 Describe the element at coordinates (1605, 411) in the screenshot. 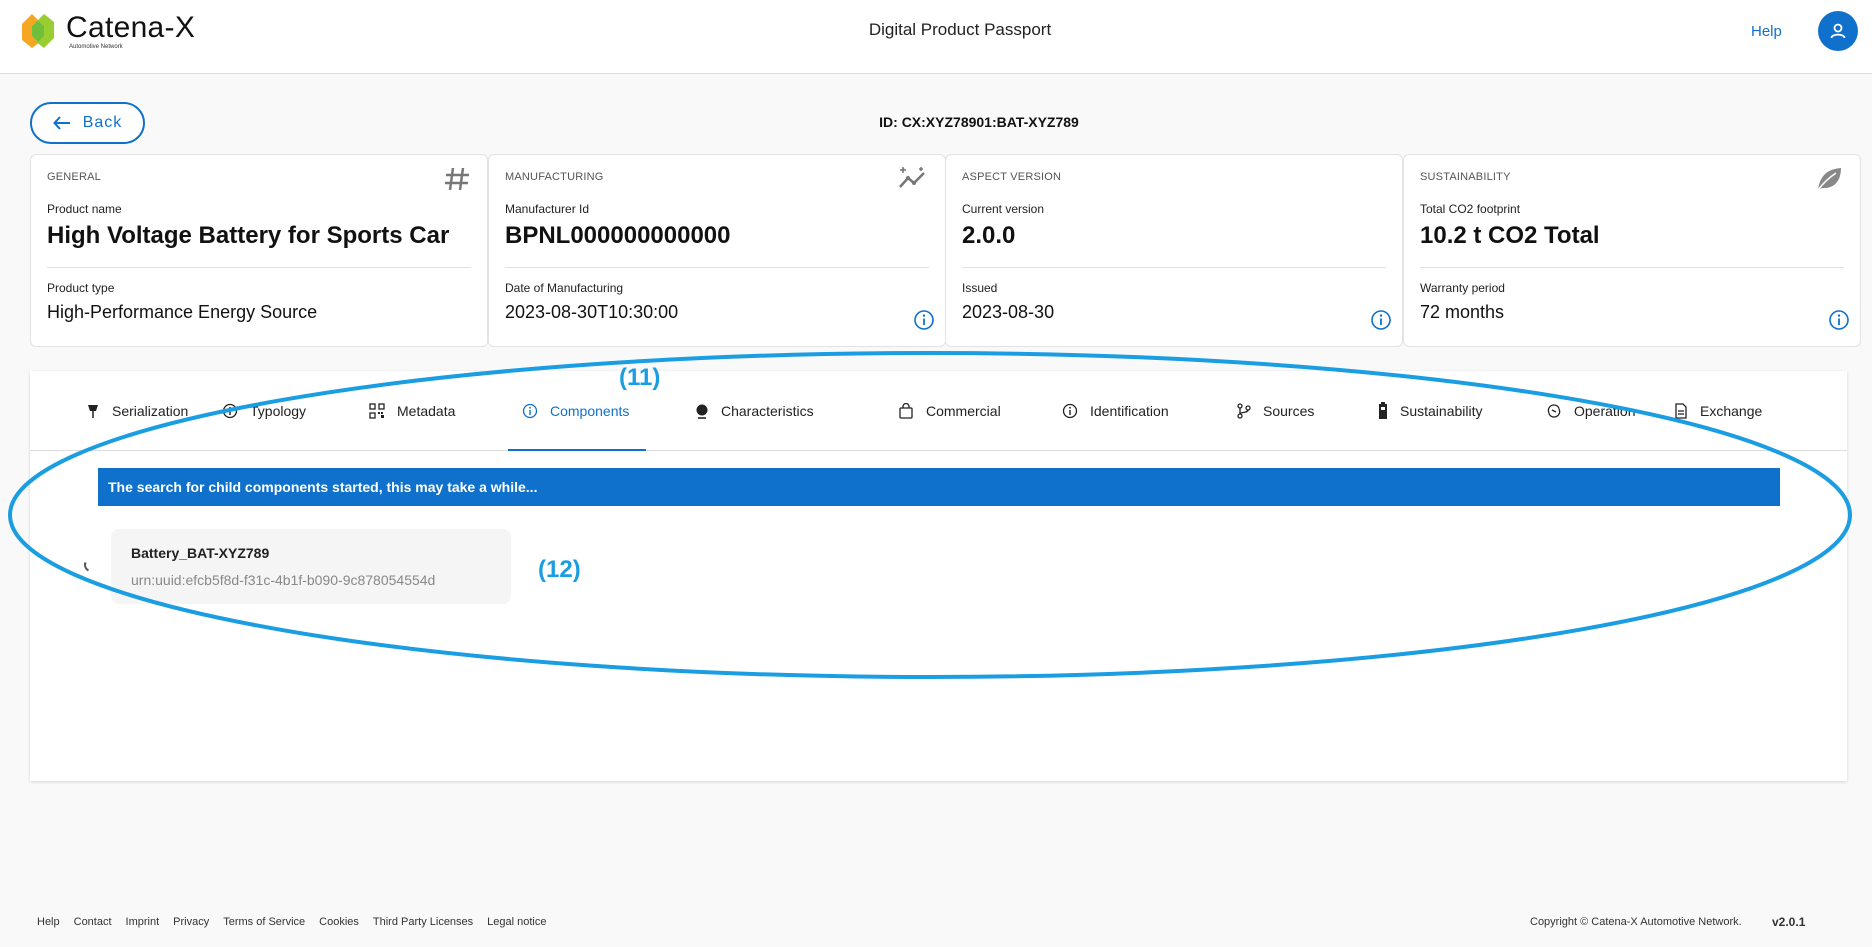

I see `tab-label: Operation` at that location.